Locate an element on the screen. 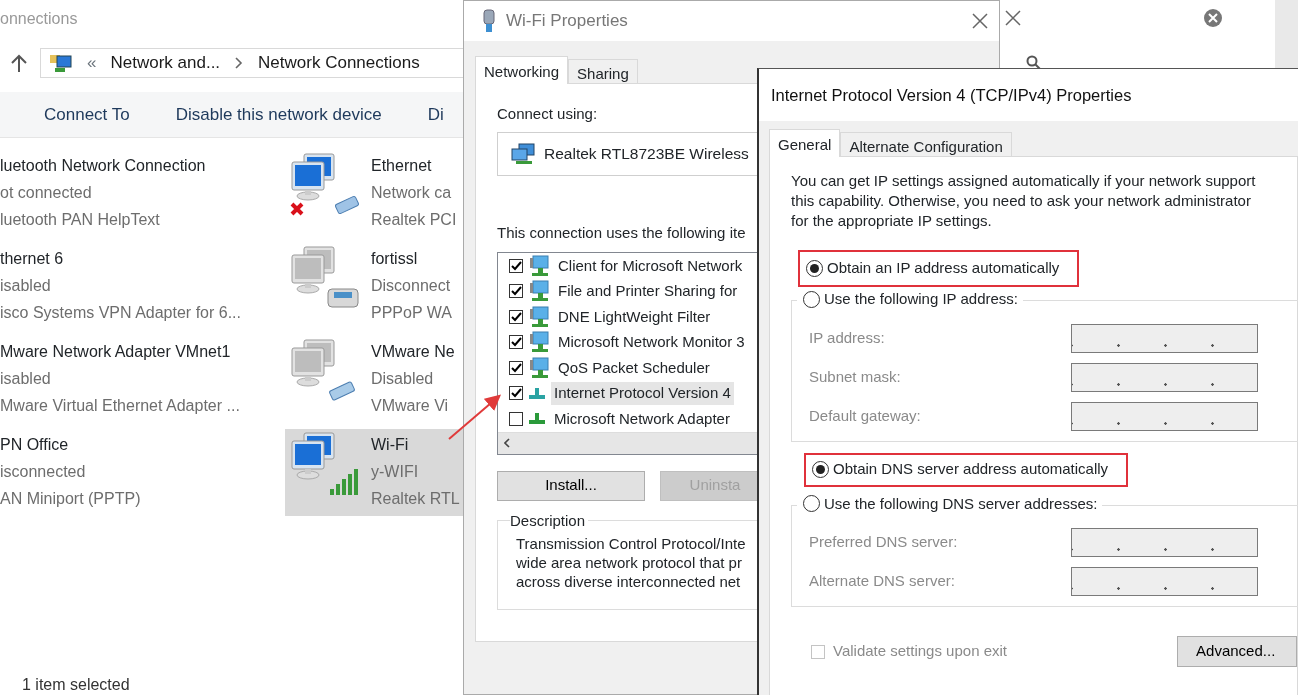 This screenshot has width=1298, height=695. adapter-name: Realtek RTL is located at coordinates (415, 499).